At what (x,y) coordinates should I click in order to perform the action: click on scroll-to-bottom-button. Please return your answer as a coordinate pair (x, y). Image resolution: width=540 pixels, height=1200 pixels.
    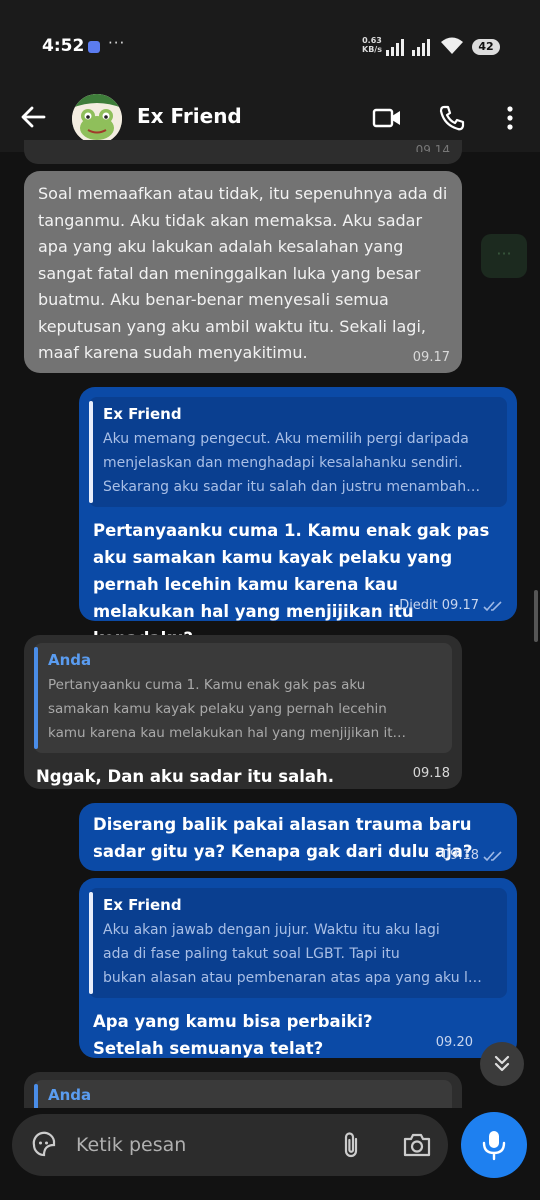
    Looking at the image, I should click on (502, 1064).